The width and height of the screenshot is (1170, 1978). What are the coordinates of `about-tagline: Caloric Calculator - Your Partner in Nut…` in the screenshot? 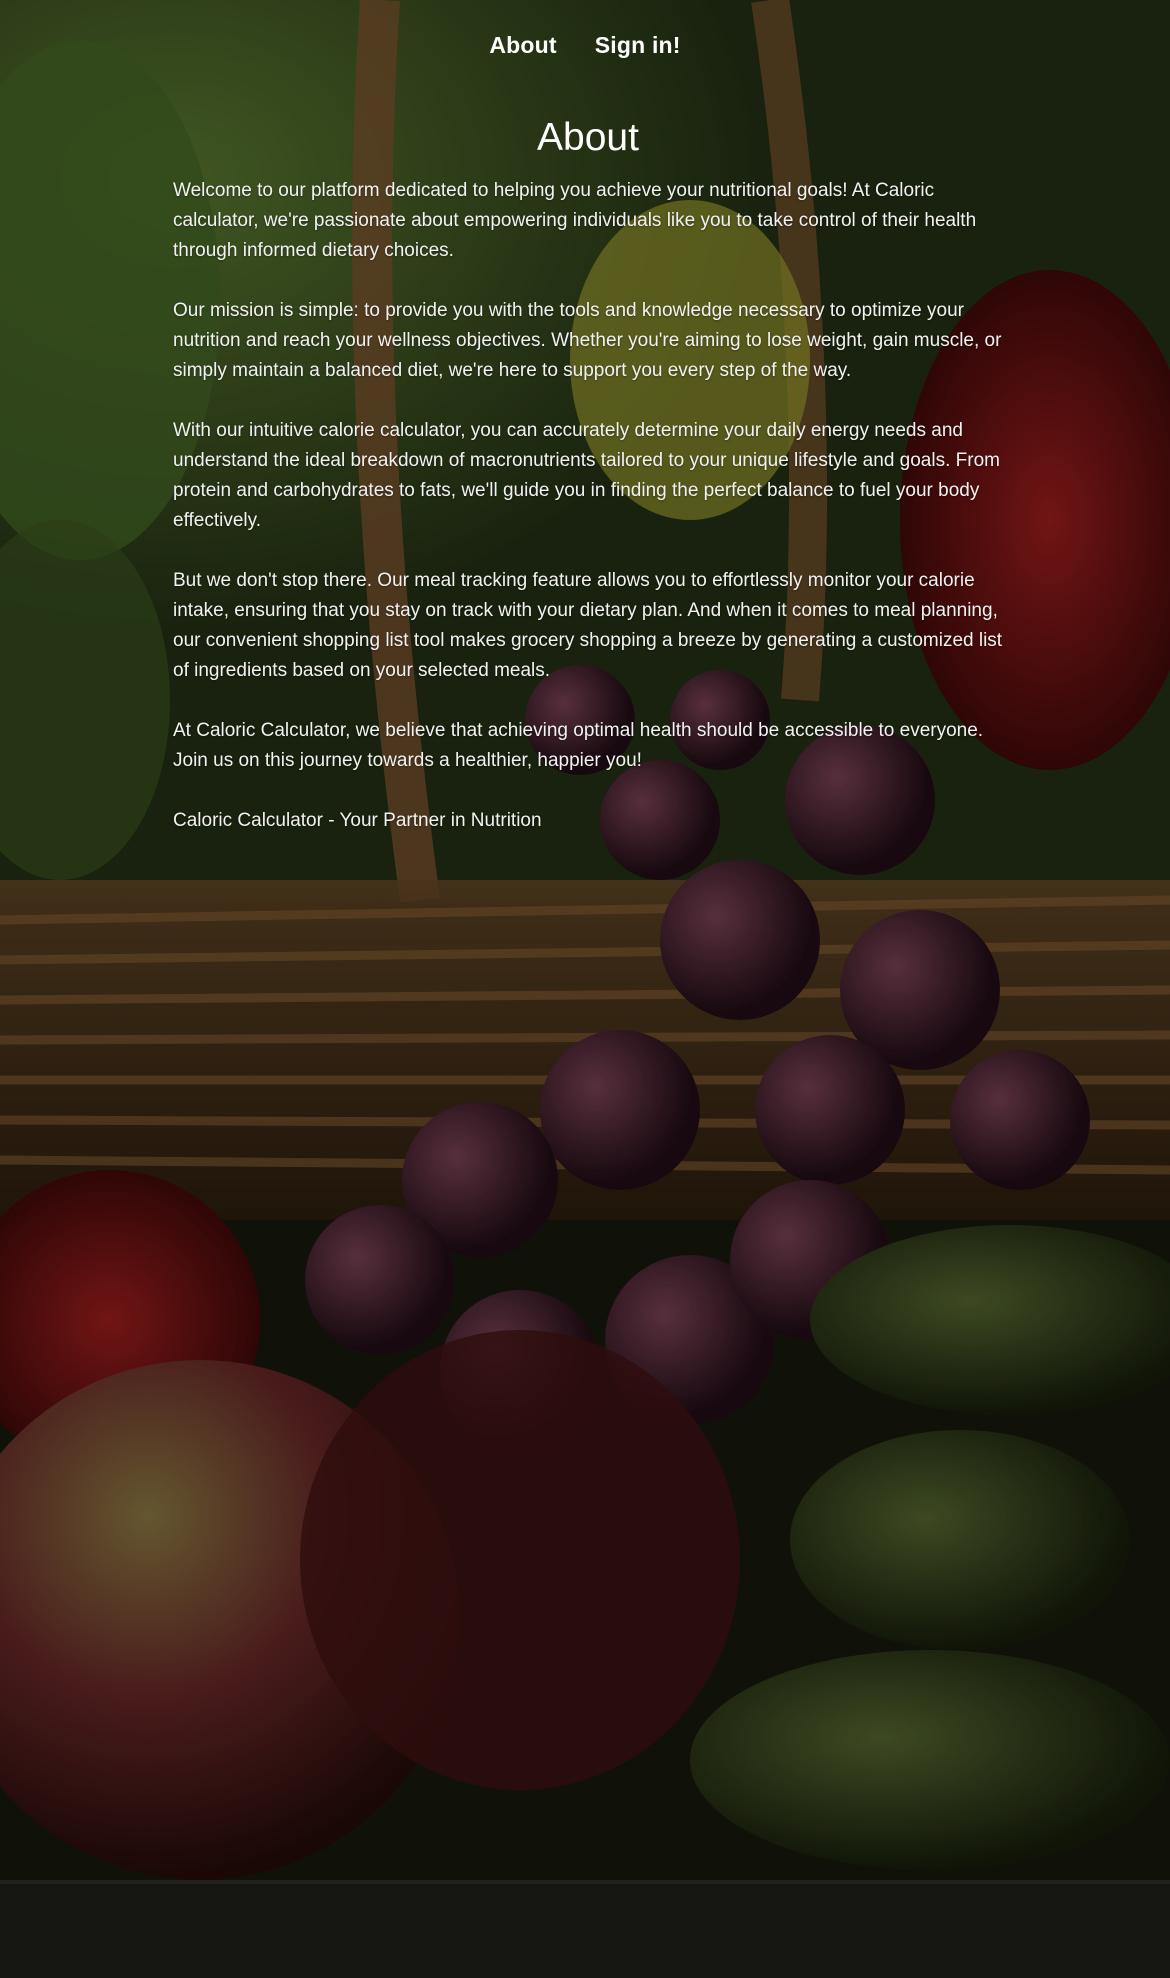 It's located at (357, 820).